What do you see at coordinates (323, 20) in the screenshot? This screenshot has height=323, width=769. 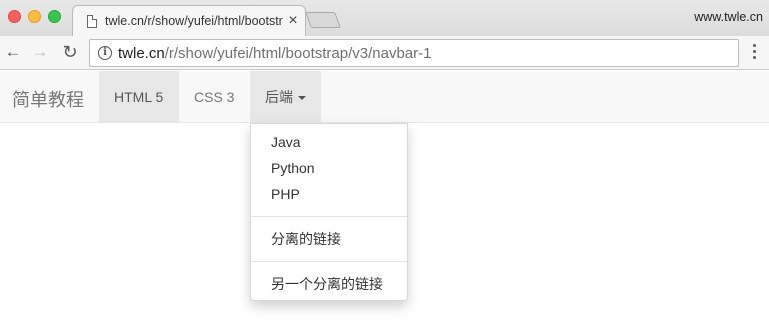 I see `new-tab-button` at bounding box center [323, 20].